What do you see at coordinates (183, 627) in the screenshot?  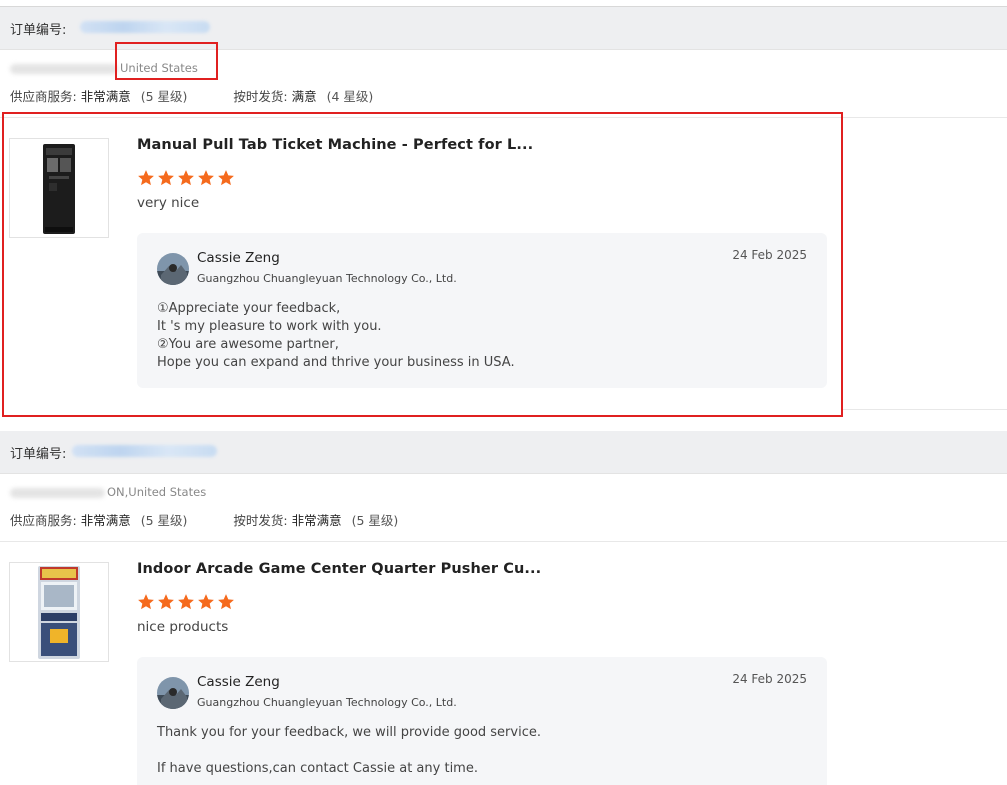 I see `review-text: nice products` at bounding box center [183, 627].